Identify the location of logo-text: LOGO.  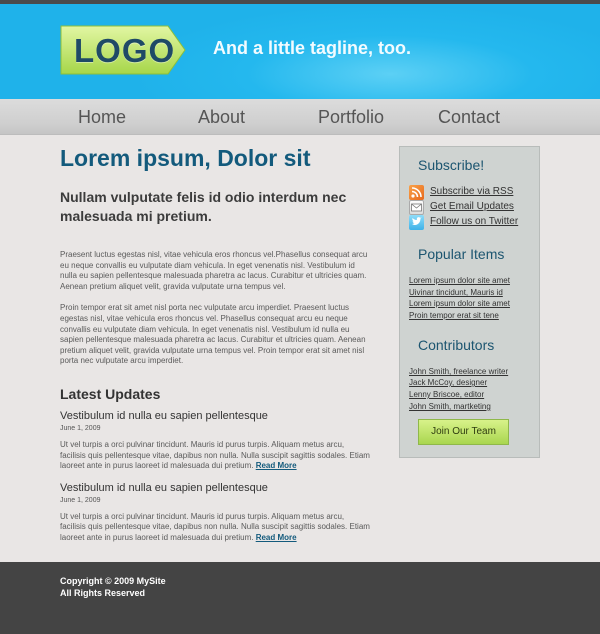
(125, 50).